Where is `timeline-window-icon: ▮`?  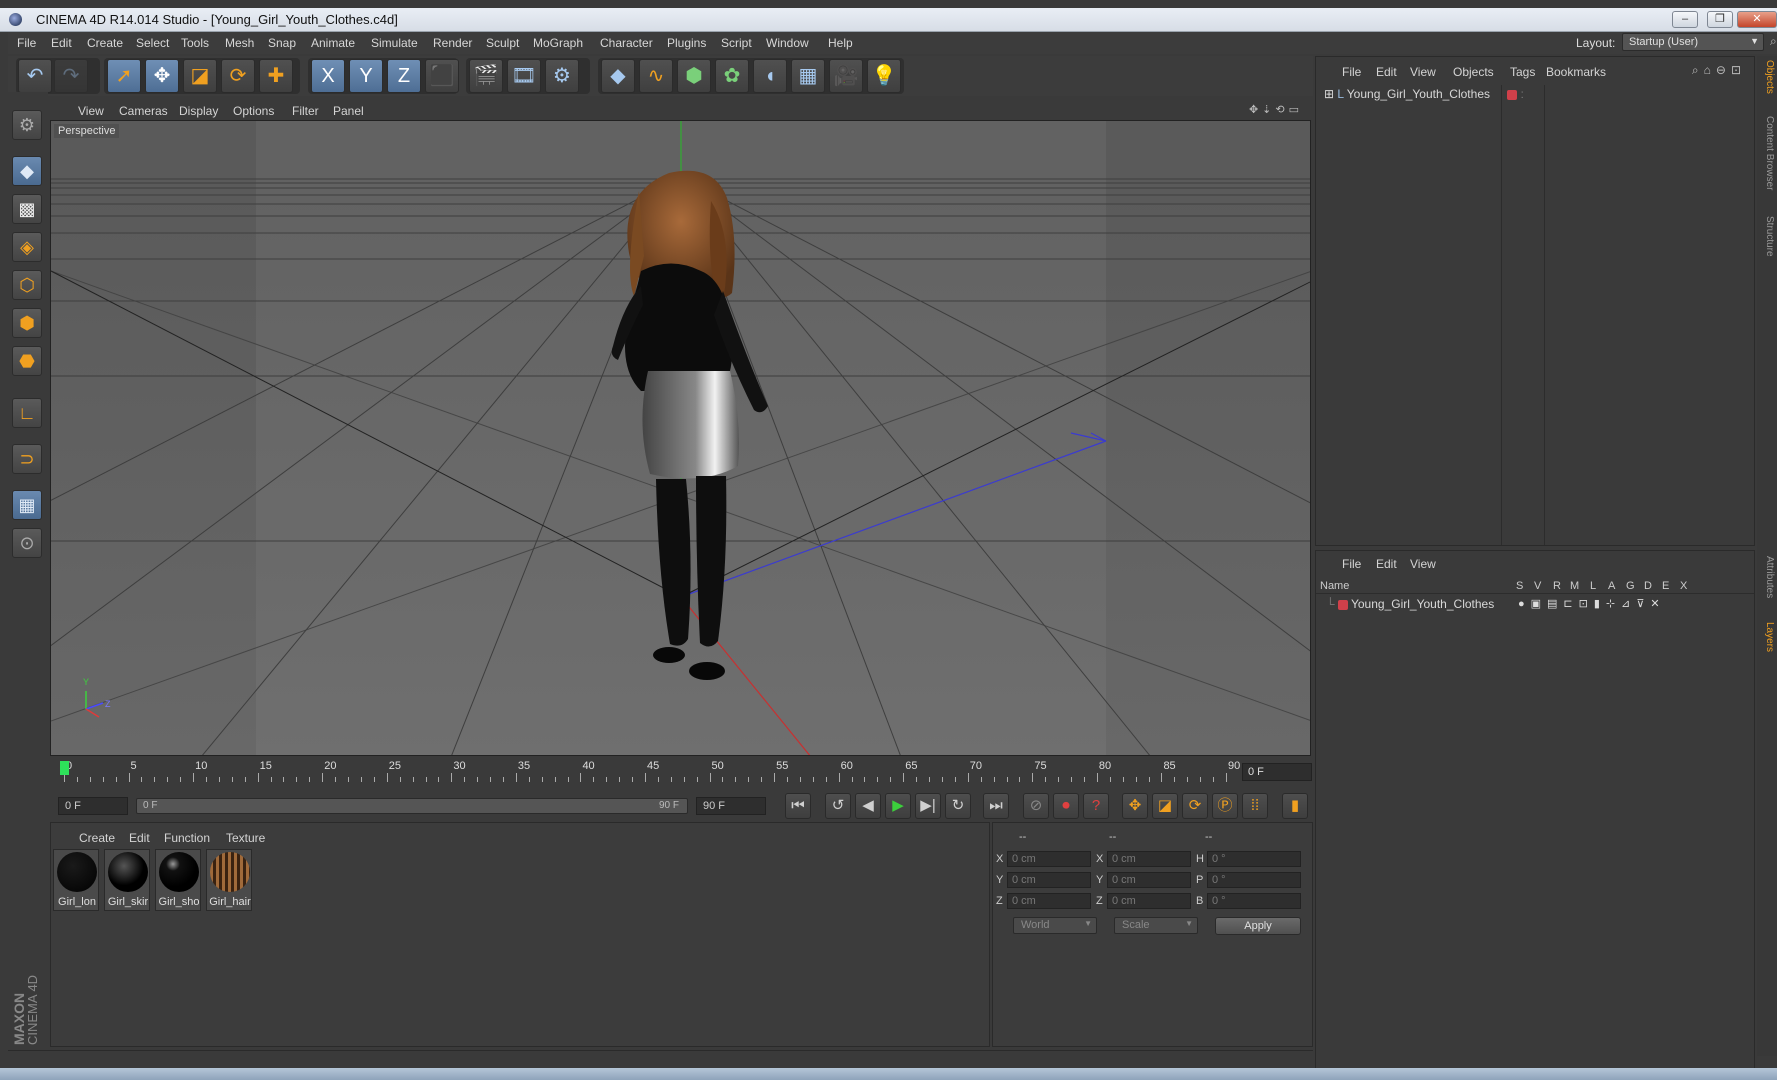
timeline-window-icon: ▮ is located at coordinates (1295, 806).